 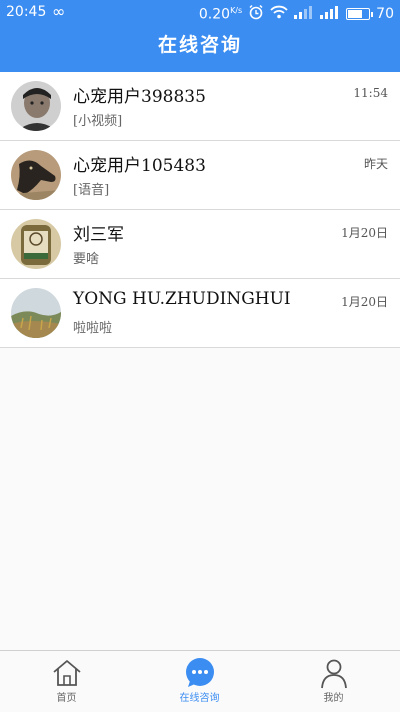 What do you see at coordinates (182, 299) in the screenshot?
I see `contact-name: YONG HU.ZHUDINGHUI` at bounding box center [182, 299].